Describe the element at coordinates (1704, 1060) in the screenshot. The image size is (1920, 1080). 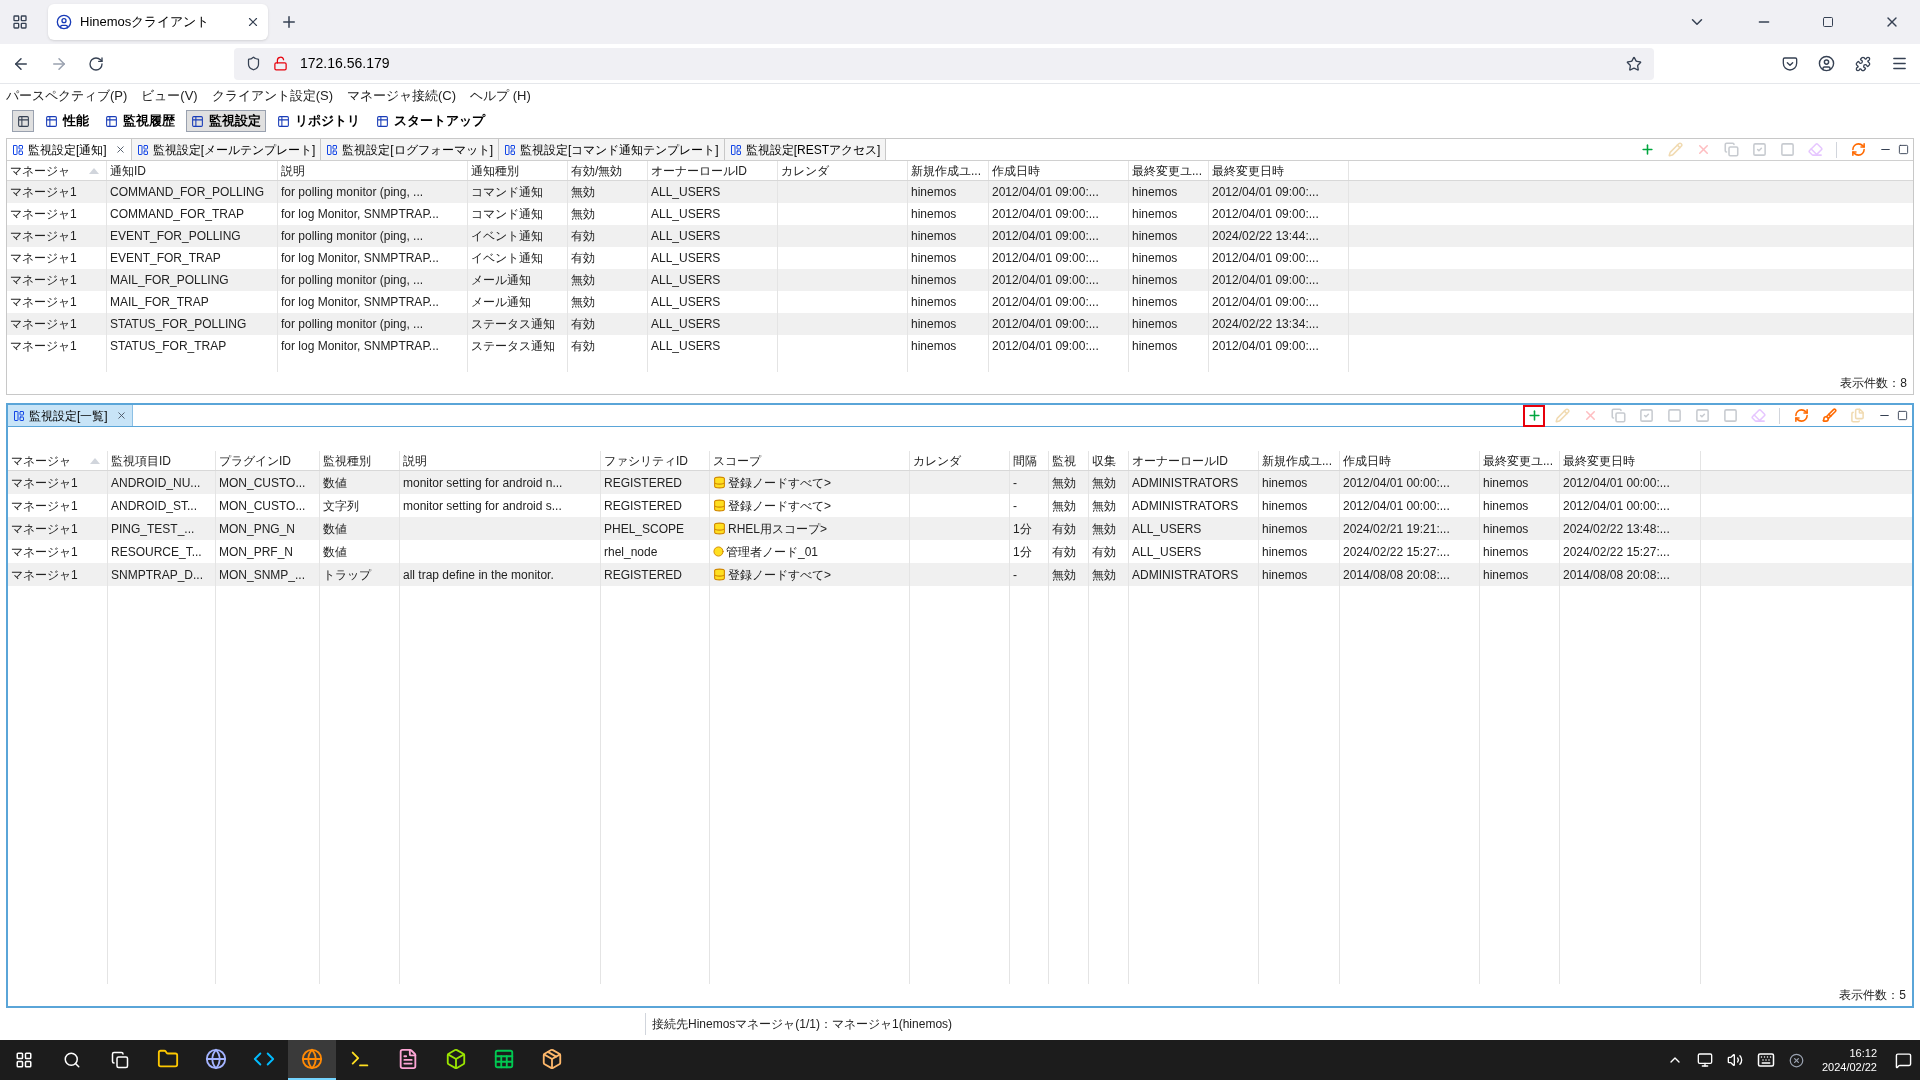
I see `network-icon` at that location.